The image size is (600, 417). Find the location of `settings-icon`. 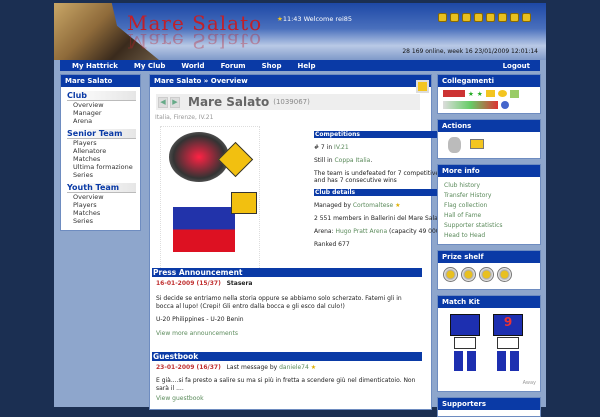

settings-icon is located at coordinates (514, 17).